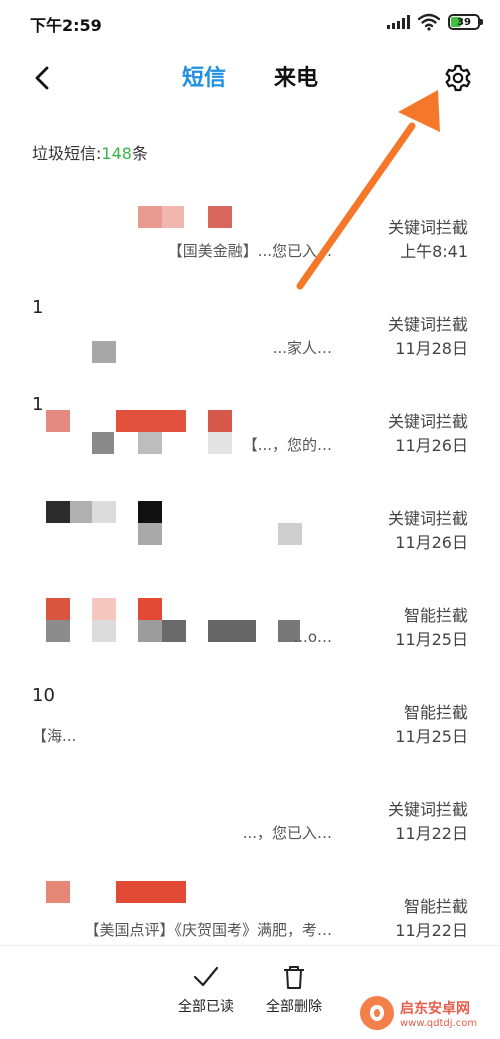 Image resolution: width=500 pixels, height=1039 pixels. I want to click on message-item: 10 【海... 智能拦截 11月25日, so click(250, 719).